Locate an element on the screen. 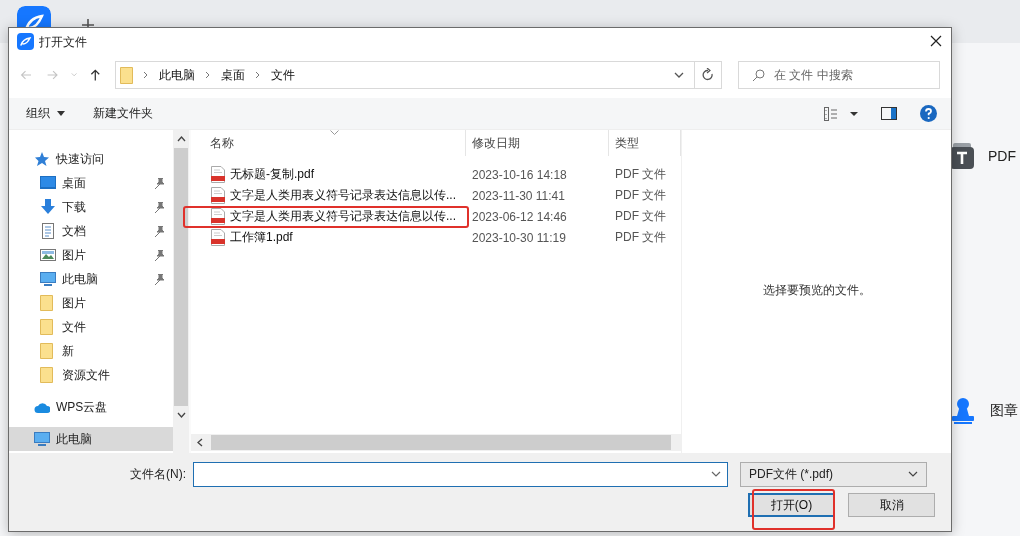 This screenshot has width=1020, height=536. file-type-dropdown: PDF文件 (*.pdf) is located at coordinates (833, 474).